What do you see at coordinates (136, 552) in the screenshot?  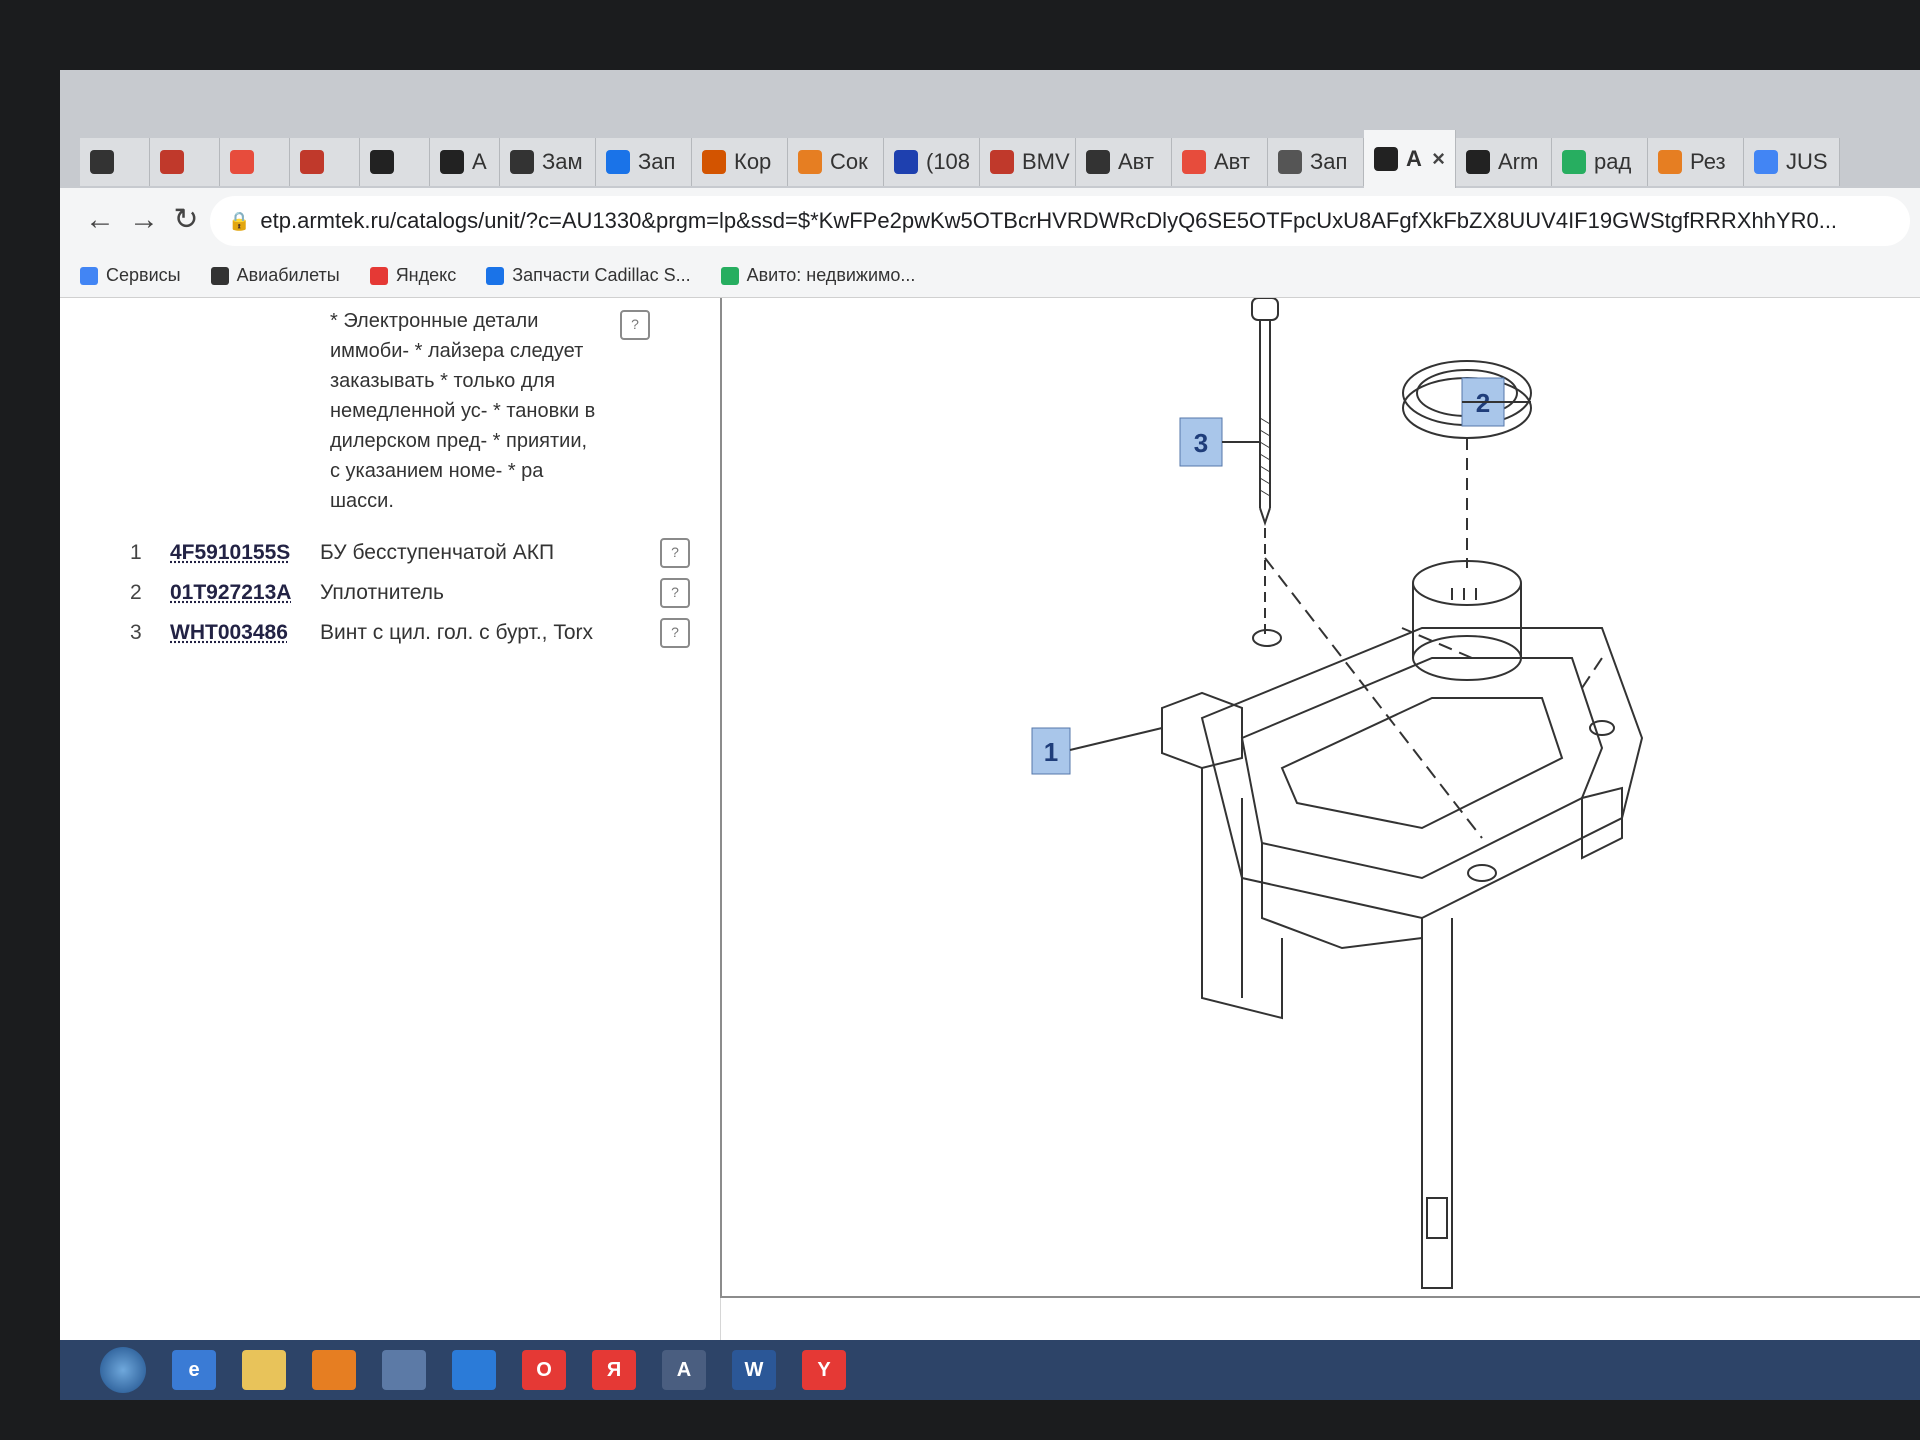 I see `part-number: 1` at bounding box center [136, 552].